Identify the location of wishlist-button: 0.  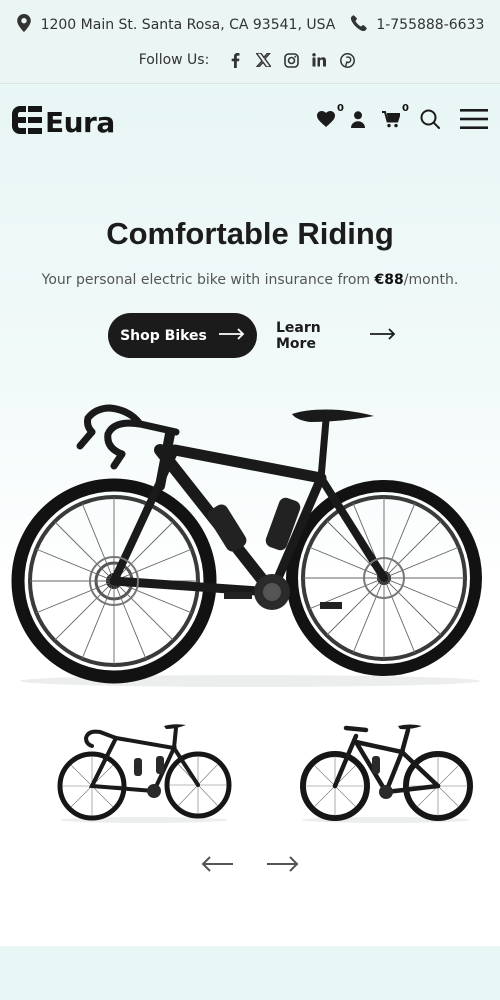
(329, 118).